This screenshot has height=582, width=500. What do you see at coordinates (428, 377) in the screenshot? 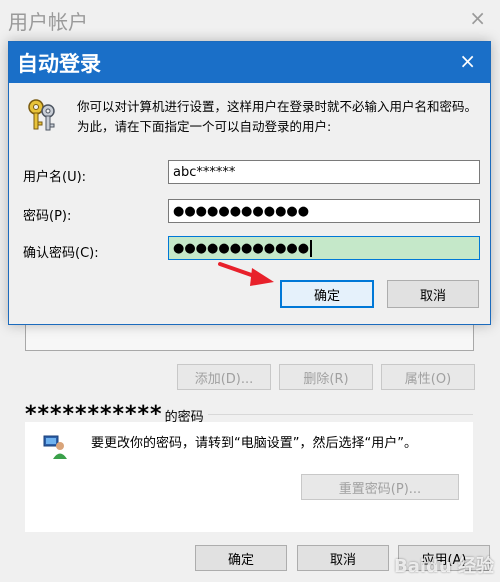
I see `properties-button: 属性(O)` at bounding box center [428, 377].